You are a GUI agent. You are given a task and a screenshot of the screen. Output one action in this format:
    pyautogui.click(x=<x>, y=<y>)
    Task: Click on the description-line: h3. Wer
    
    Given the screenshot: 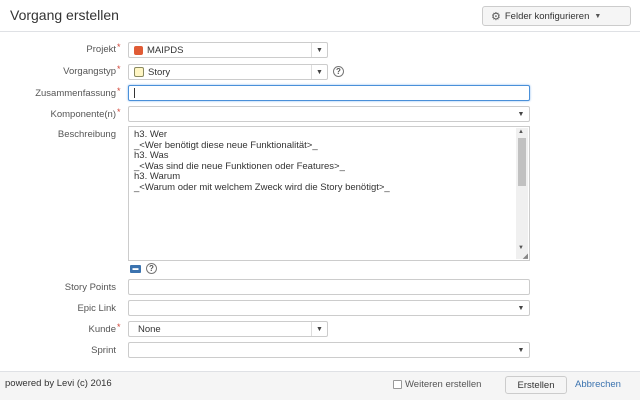 What is the action you would take?
    pyautogui.click(x=151, y=134)
    